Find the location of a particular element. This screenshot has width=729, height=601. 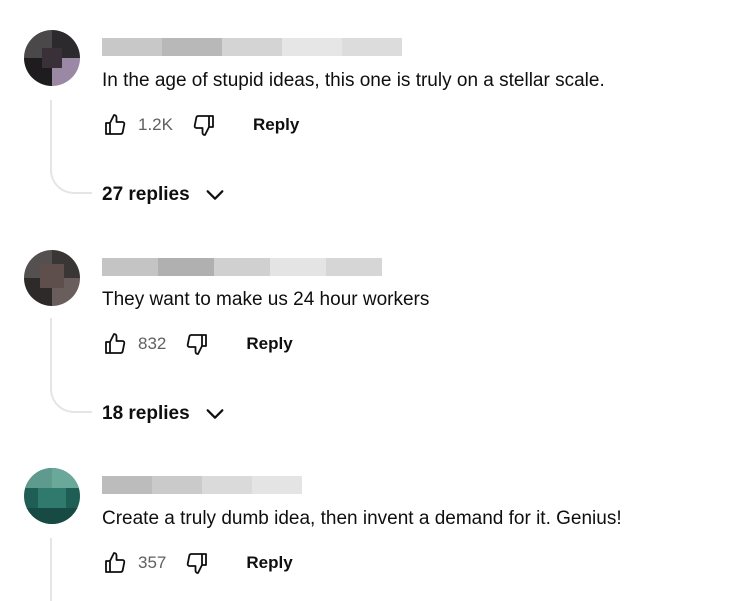

view-replies-button: 18 replies is located at coordinates (164, 414).